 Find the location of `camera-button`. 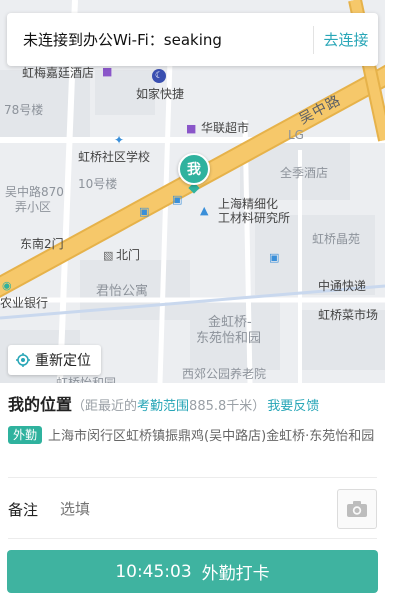

camera-button is located at coordinates (357, 509).